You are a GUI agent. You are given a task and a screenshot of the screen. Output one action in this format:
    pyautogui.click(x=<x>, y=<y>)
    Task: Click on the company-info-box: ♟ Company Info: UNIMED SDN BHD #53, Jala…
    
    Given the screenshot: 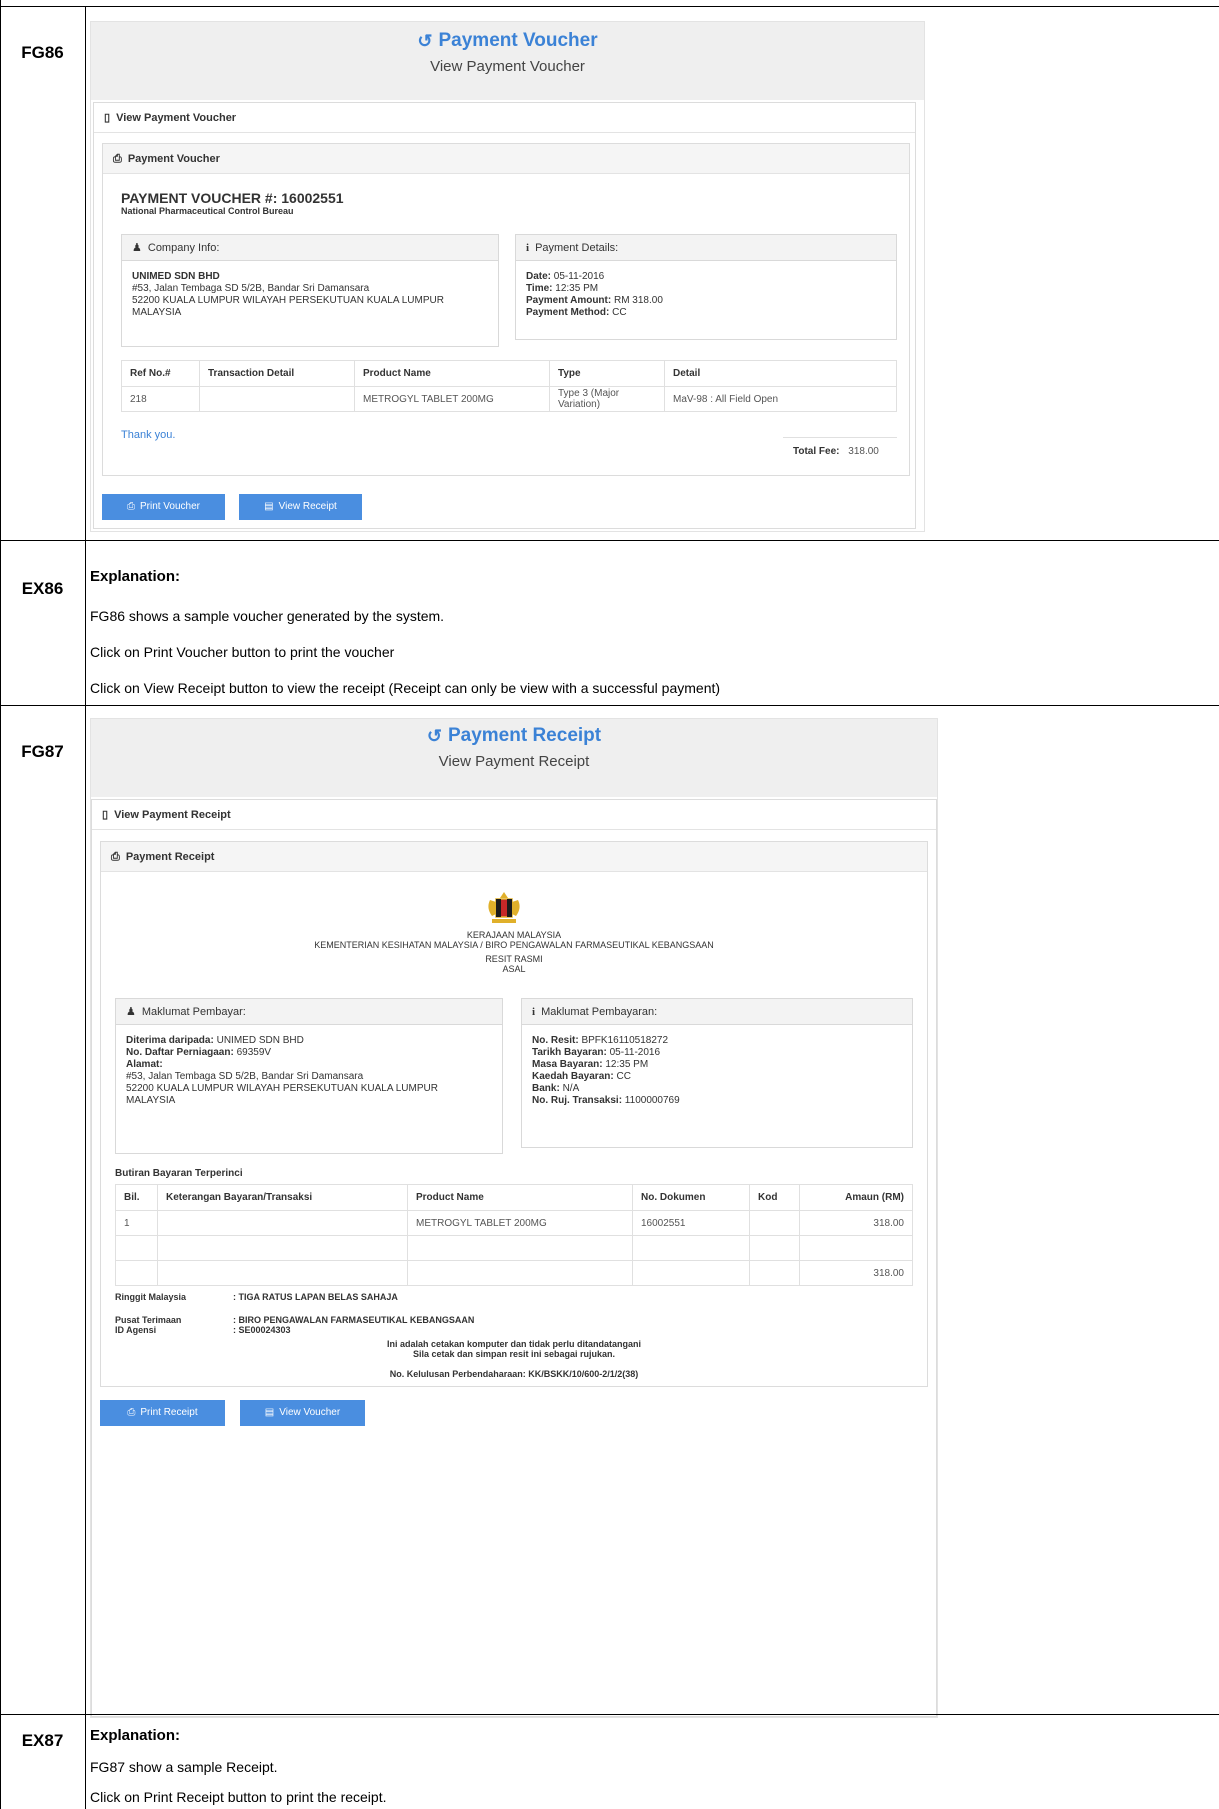 What is the action you would take?
    pyautogui.click(x=310, y=290)
    